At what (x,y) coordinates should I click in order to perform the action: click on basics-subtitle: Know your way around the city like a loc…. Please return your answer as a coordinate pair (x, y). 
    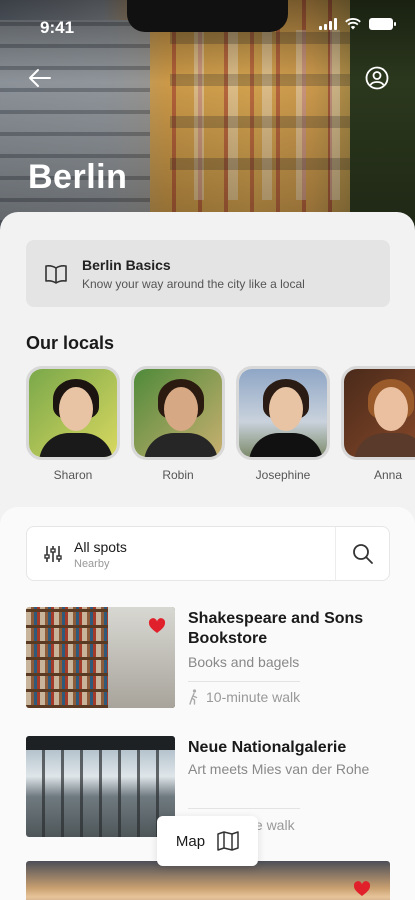
    Looking at the image, I should click on (193, 283).